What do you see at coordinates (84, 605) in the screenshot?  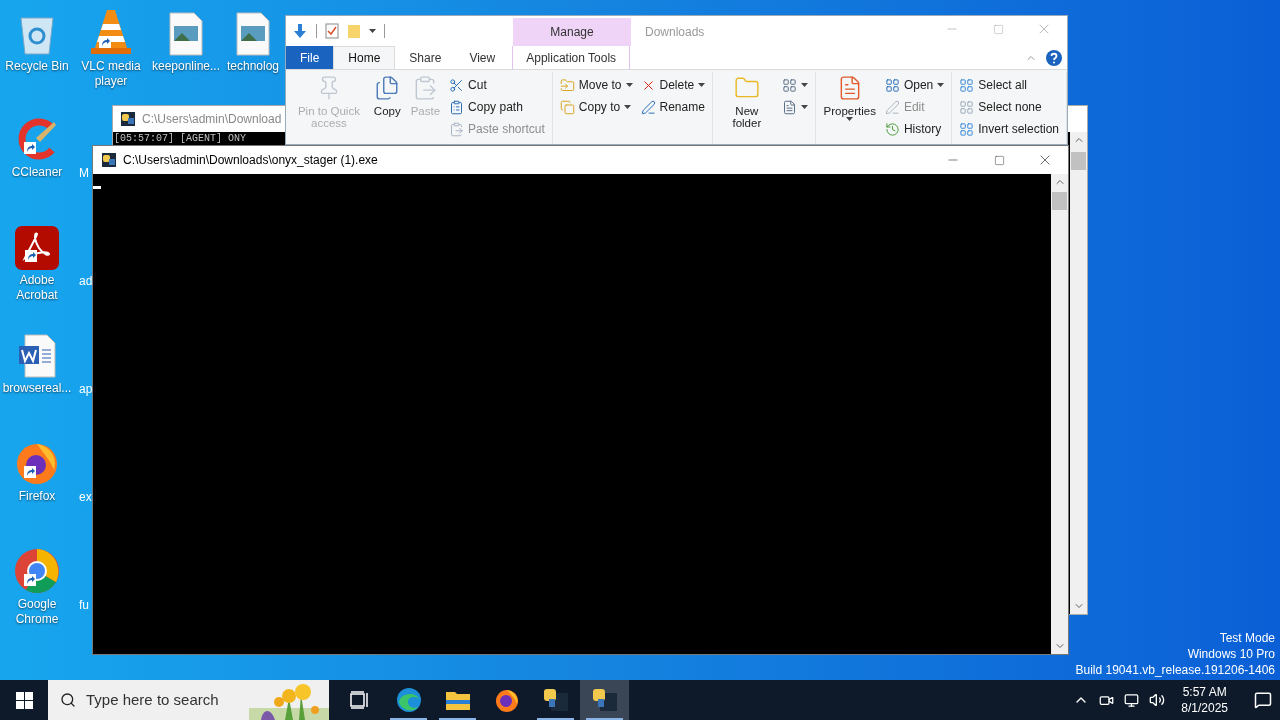 I see `icon-label: fu` at bounding box center [84, 605].